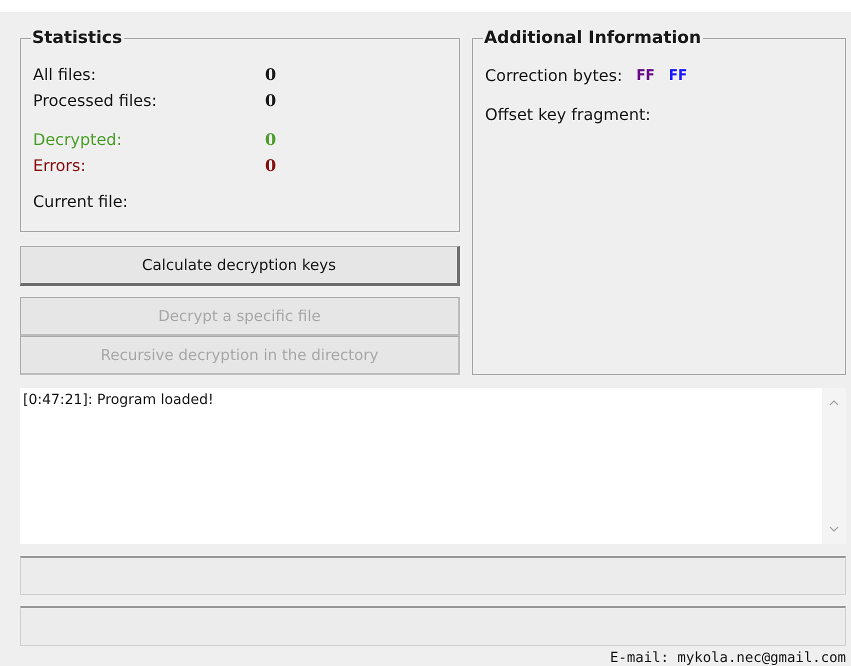 This screenshot has height=666, width=851. Describe the element at coordinates (60, 165) in the screenshot. I see `stat-label: Errors:` at that location.